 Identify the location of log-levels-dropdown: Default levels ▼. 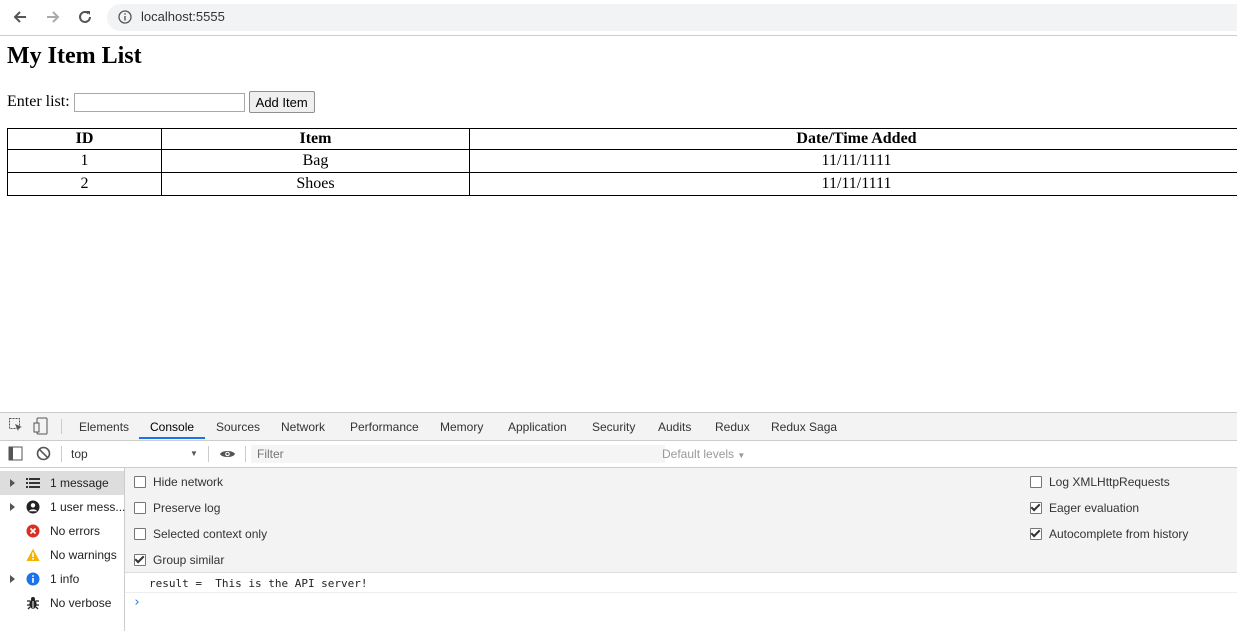
(703, 454).